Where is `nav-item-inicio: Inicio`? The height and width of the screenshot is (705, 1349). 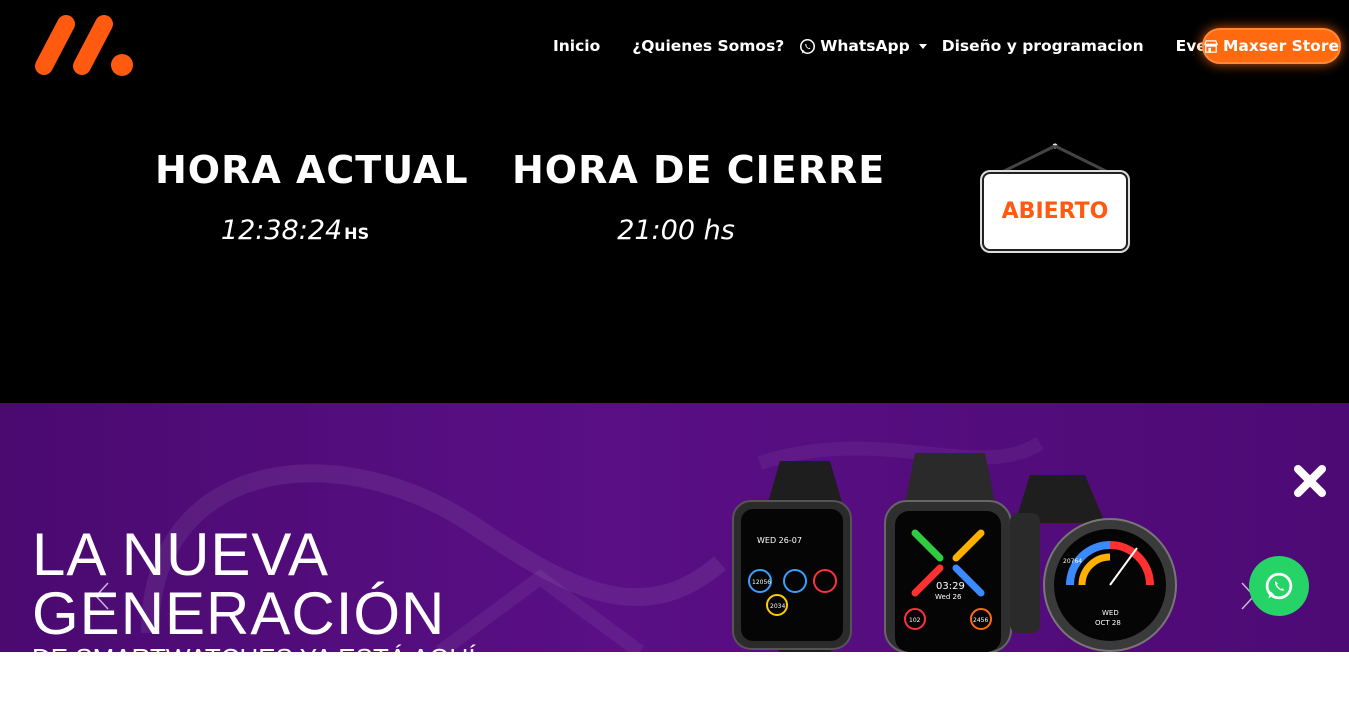 nav-item-inicio: Inicio is located at coordinates (576, 46).